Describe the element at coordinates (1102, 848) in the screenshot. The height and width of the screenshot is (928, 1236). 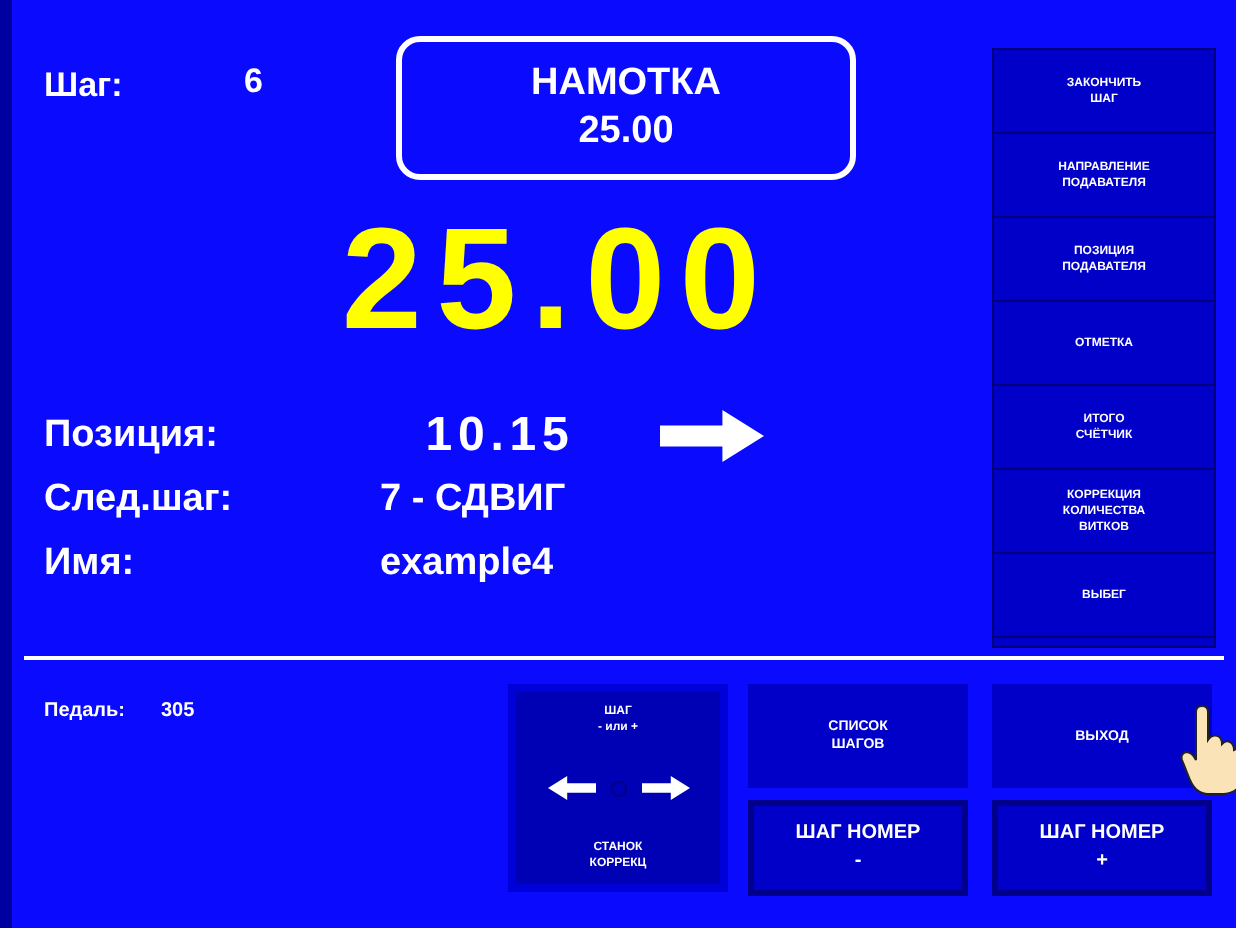
I see `command-button: ШАГ НОМЕР +` at that location.